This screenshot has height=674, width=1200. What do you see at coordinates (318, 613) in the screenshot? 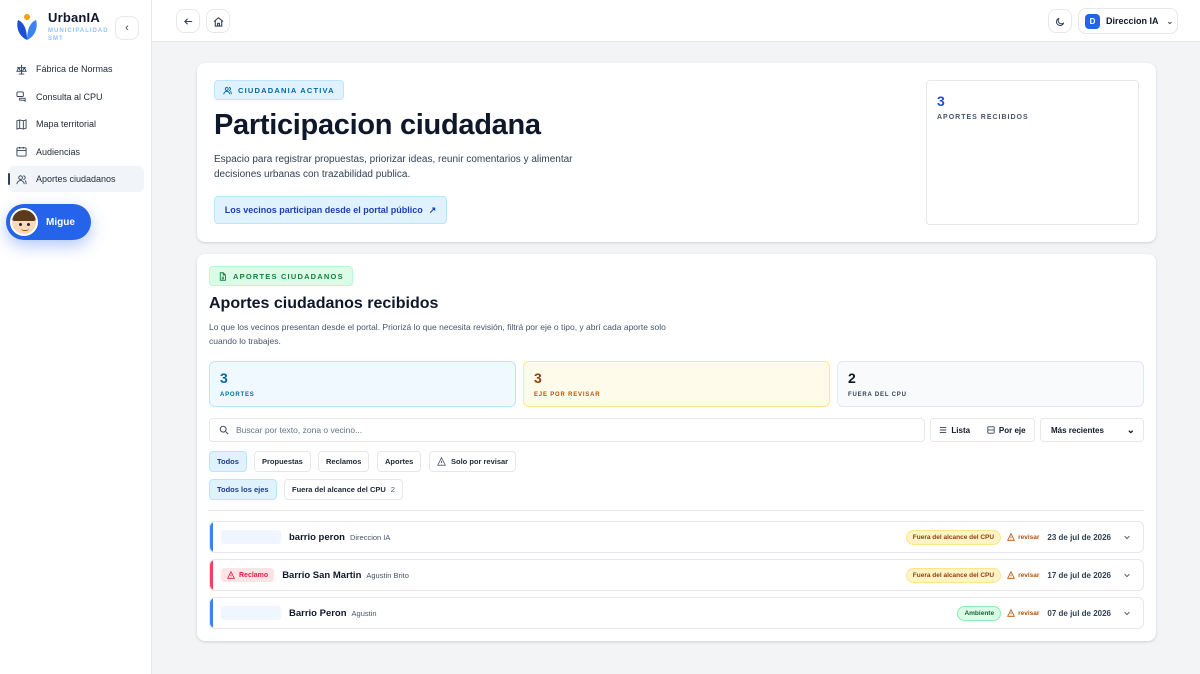
I see `aporte-title: Barrio Peron` at bounding box center [318, 613].